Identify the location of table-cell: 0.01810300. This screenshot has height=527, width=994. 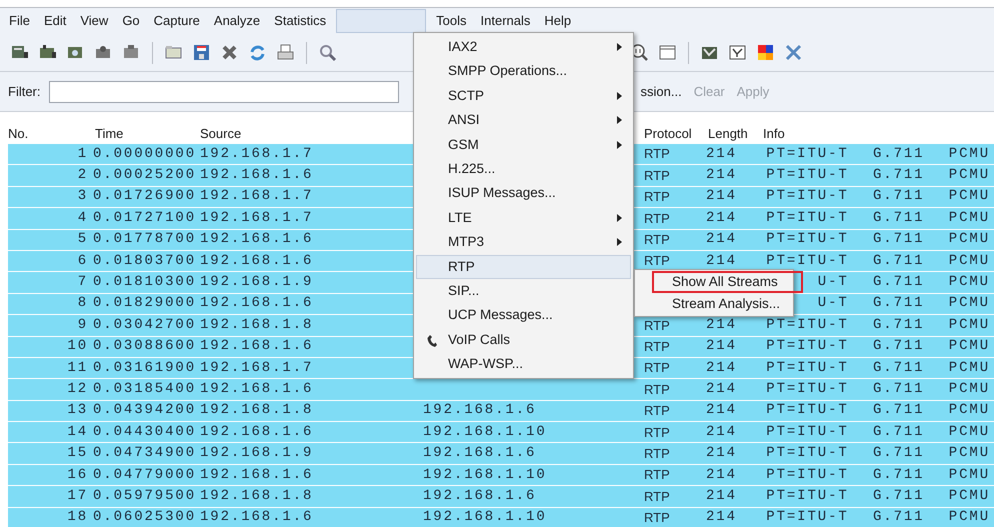
(144, 282).